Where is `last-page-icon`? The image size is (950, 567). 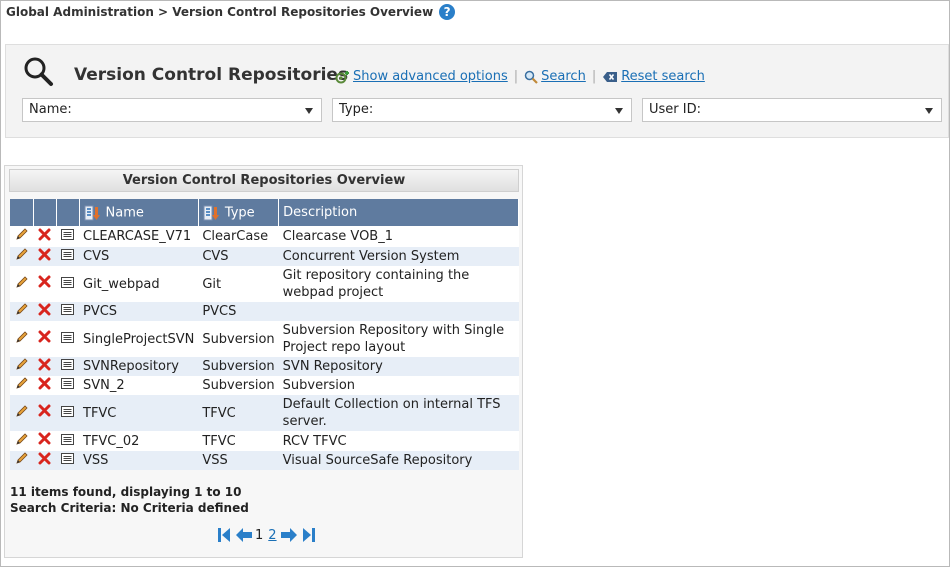
last-page-icon is located at coordinates (309, 535).